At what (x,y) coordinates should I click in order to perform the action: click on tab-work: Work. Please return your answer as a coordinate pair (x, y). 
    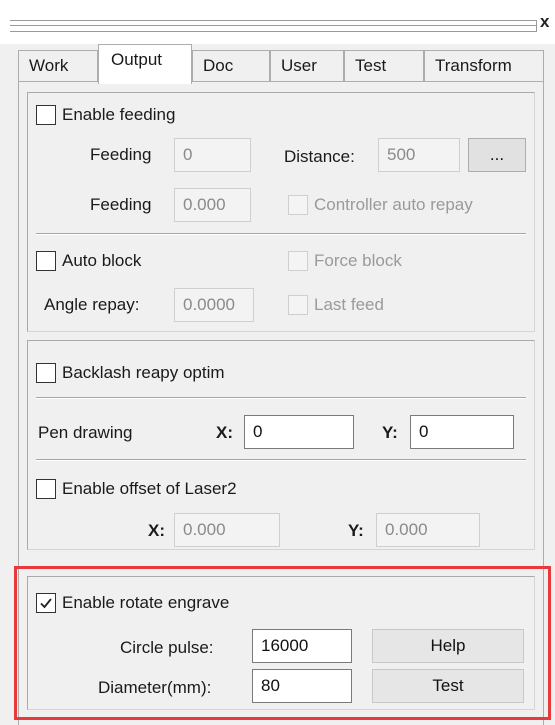
    Looking at the image, I should click on (58, 66).